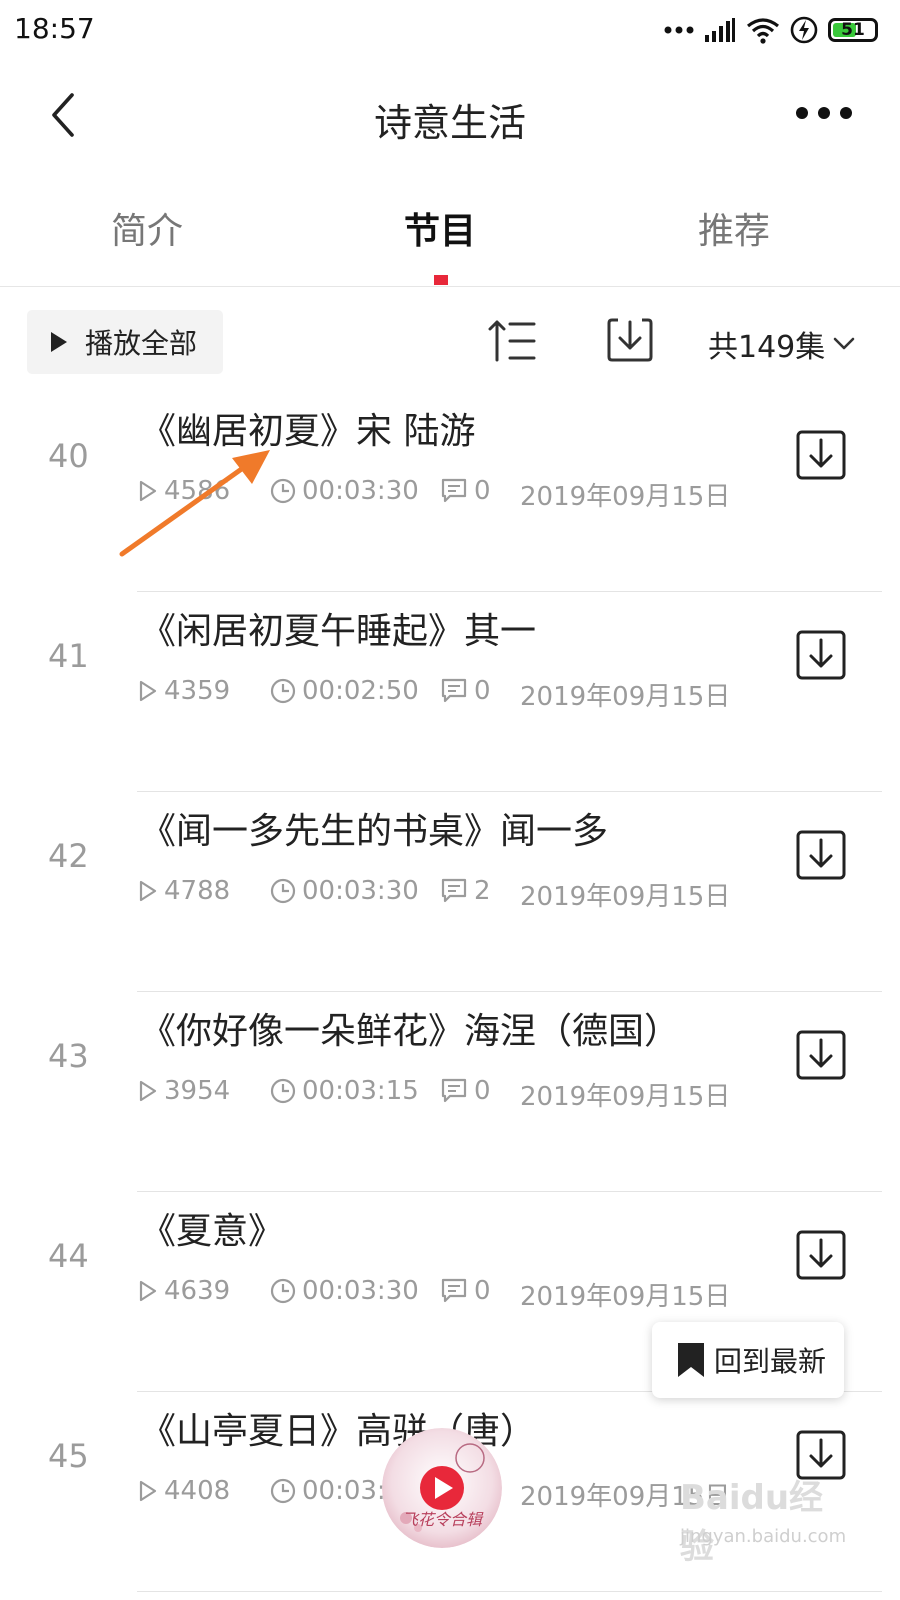 This screenshot has width=900, height=1600. I want to click on back-to-latest-label: 回到最新, so click(770, 1361).